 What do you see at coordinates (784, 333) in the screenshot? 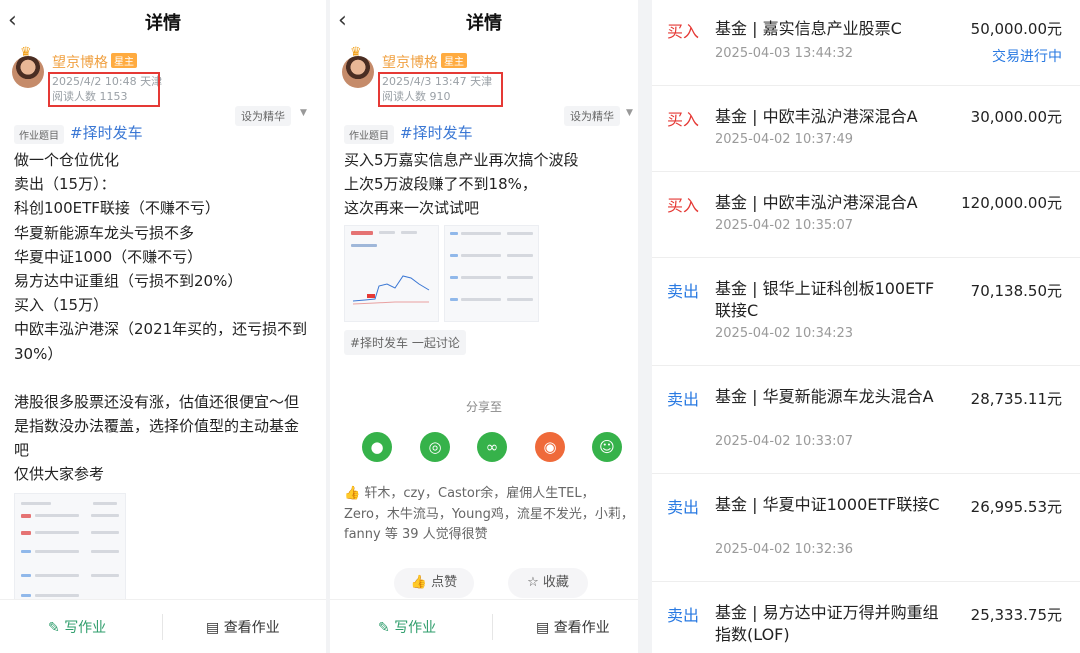
I see `order-time: 2025-04-02 10:34:23` at bounding box center [784, 333].